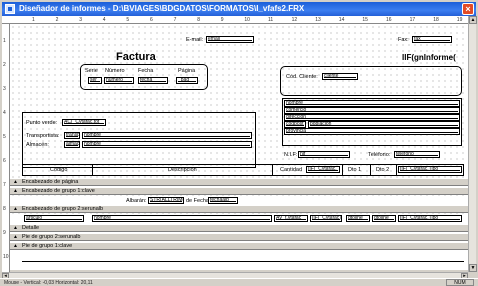  Describe the element at coordinates (166, 200) in the screenshot. I see `albaran-field: STR(ALLTRIM(` at that location.